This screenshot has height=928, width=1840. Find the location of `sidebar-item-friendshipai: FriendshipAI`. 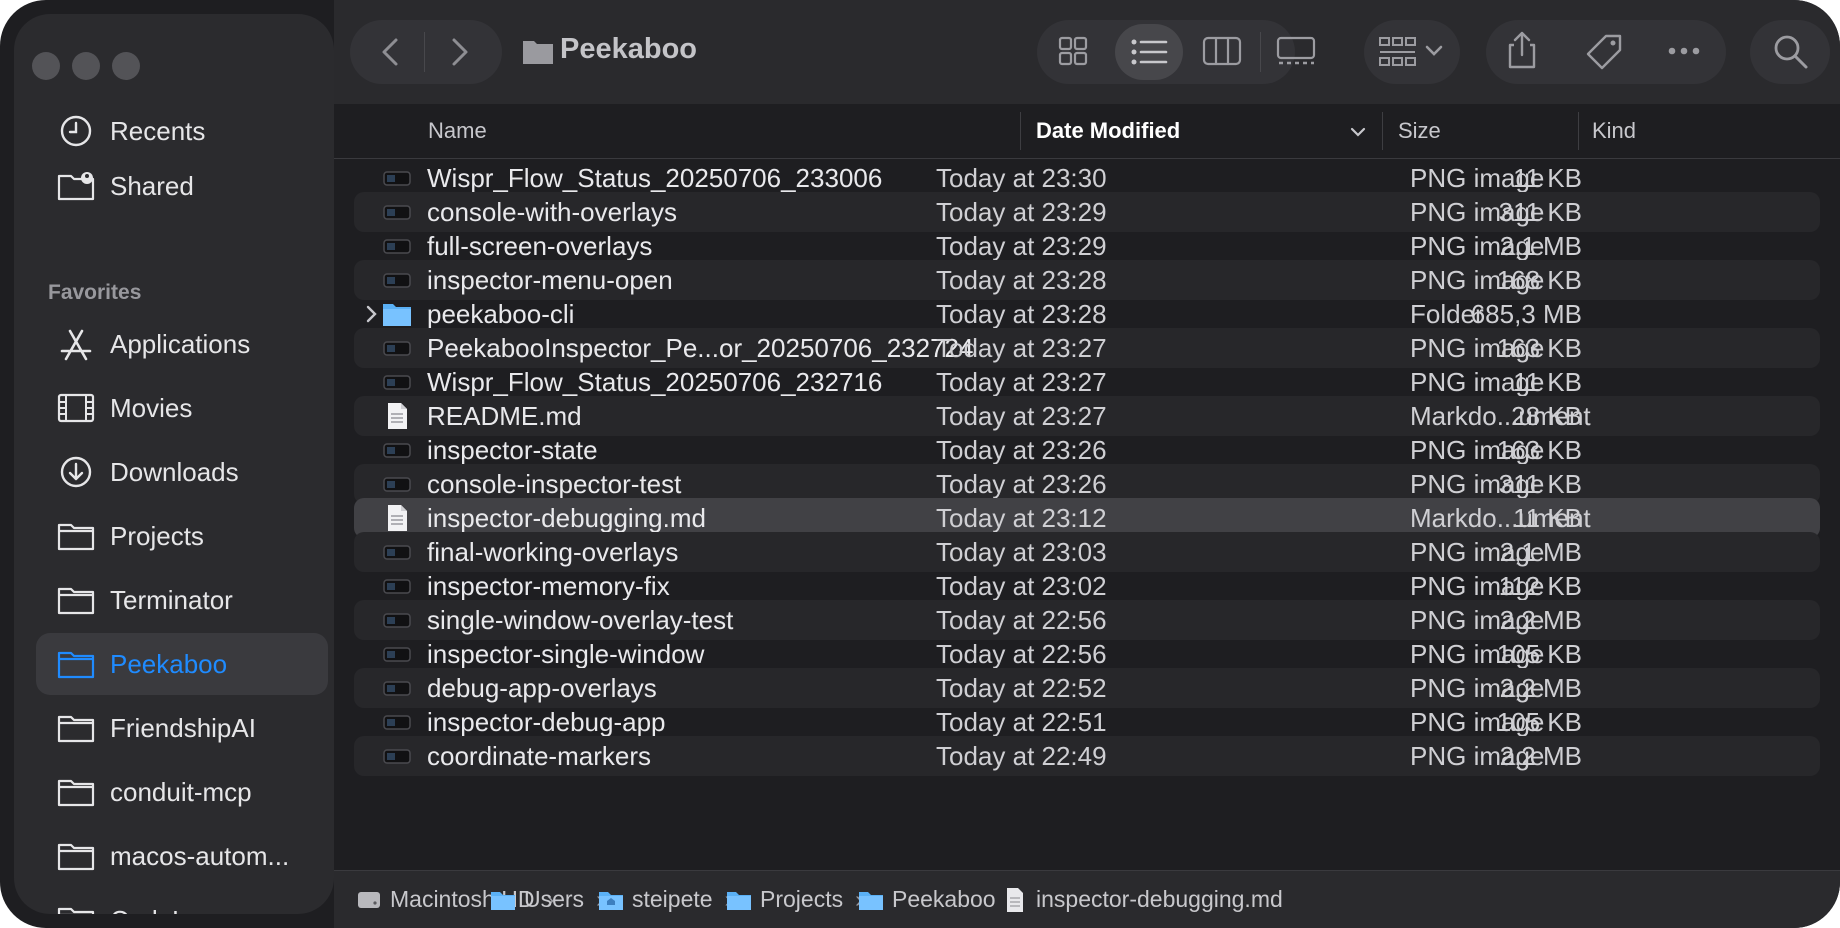

sidebar-item-friendshipai: FriendshipAI is located at coordinates (182, 728).